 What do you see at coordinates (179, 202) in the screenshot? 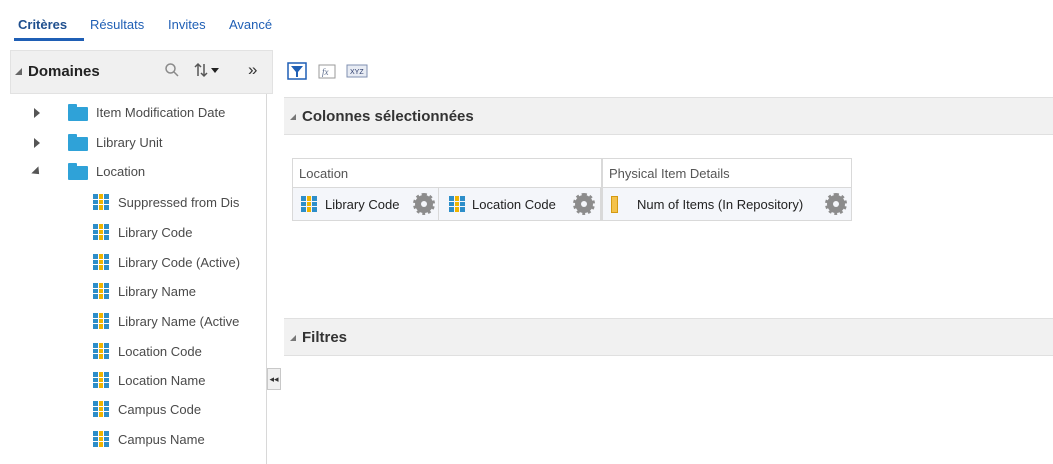
I see `tree-item-label: Suppressed from Dis` at bounding box center [179, 202].